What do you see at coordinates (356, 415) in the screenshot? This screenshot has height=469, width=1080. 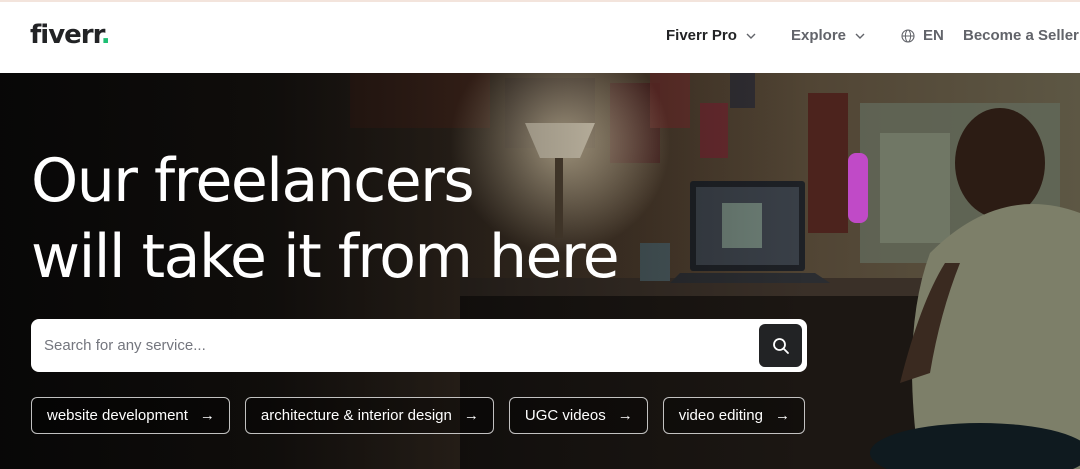 I see `chip-label: architecture & interior design` at bounding box center [356, 415].